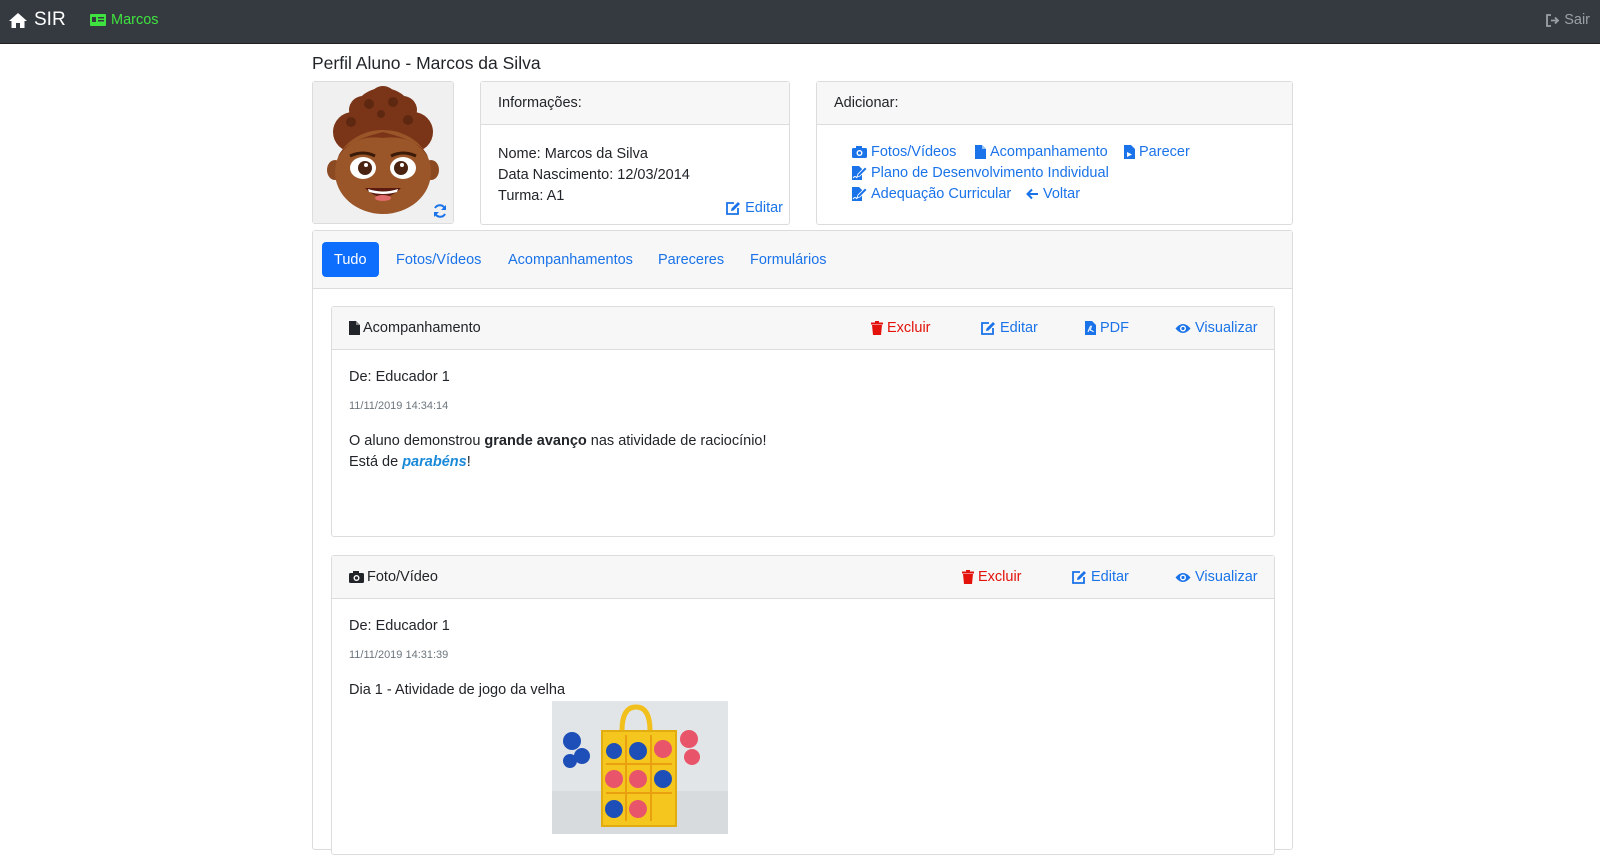  Describe the element at coordinates (1553, 20) in the screenshot. I see `sign-out-icon` at that location.